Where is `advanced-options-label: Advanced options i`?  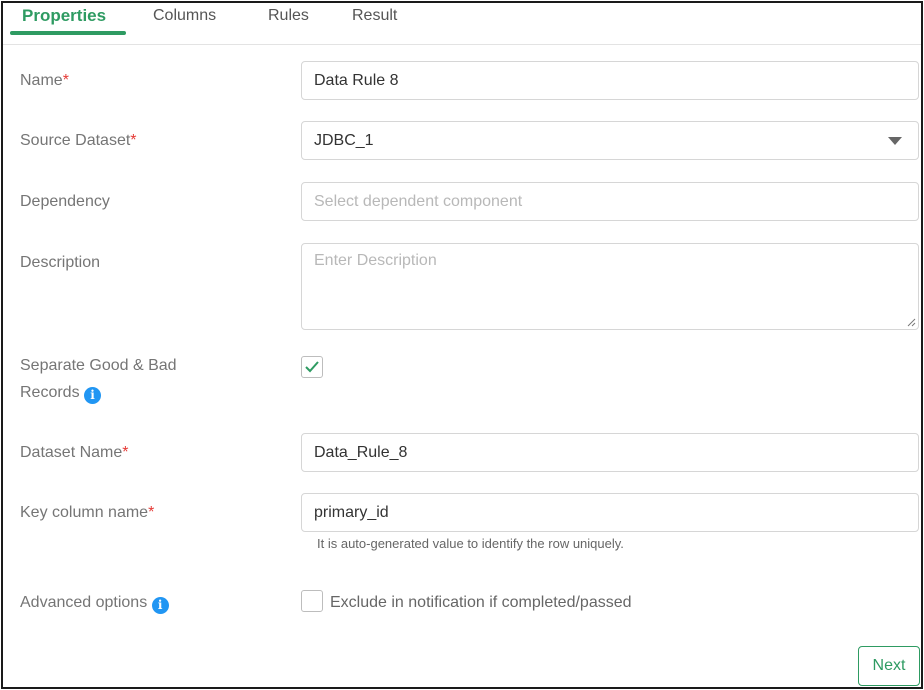 advanced-options-label: Advanced options i is located at coordinates (94, 602).